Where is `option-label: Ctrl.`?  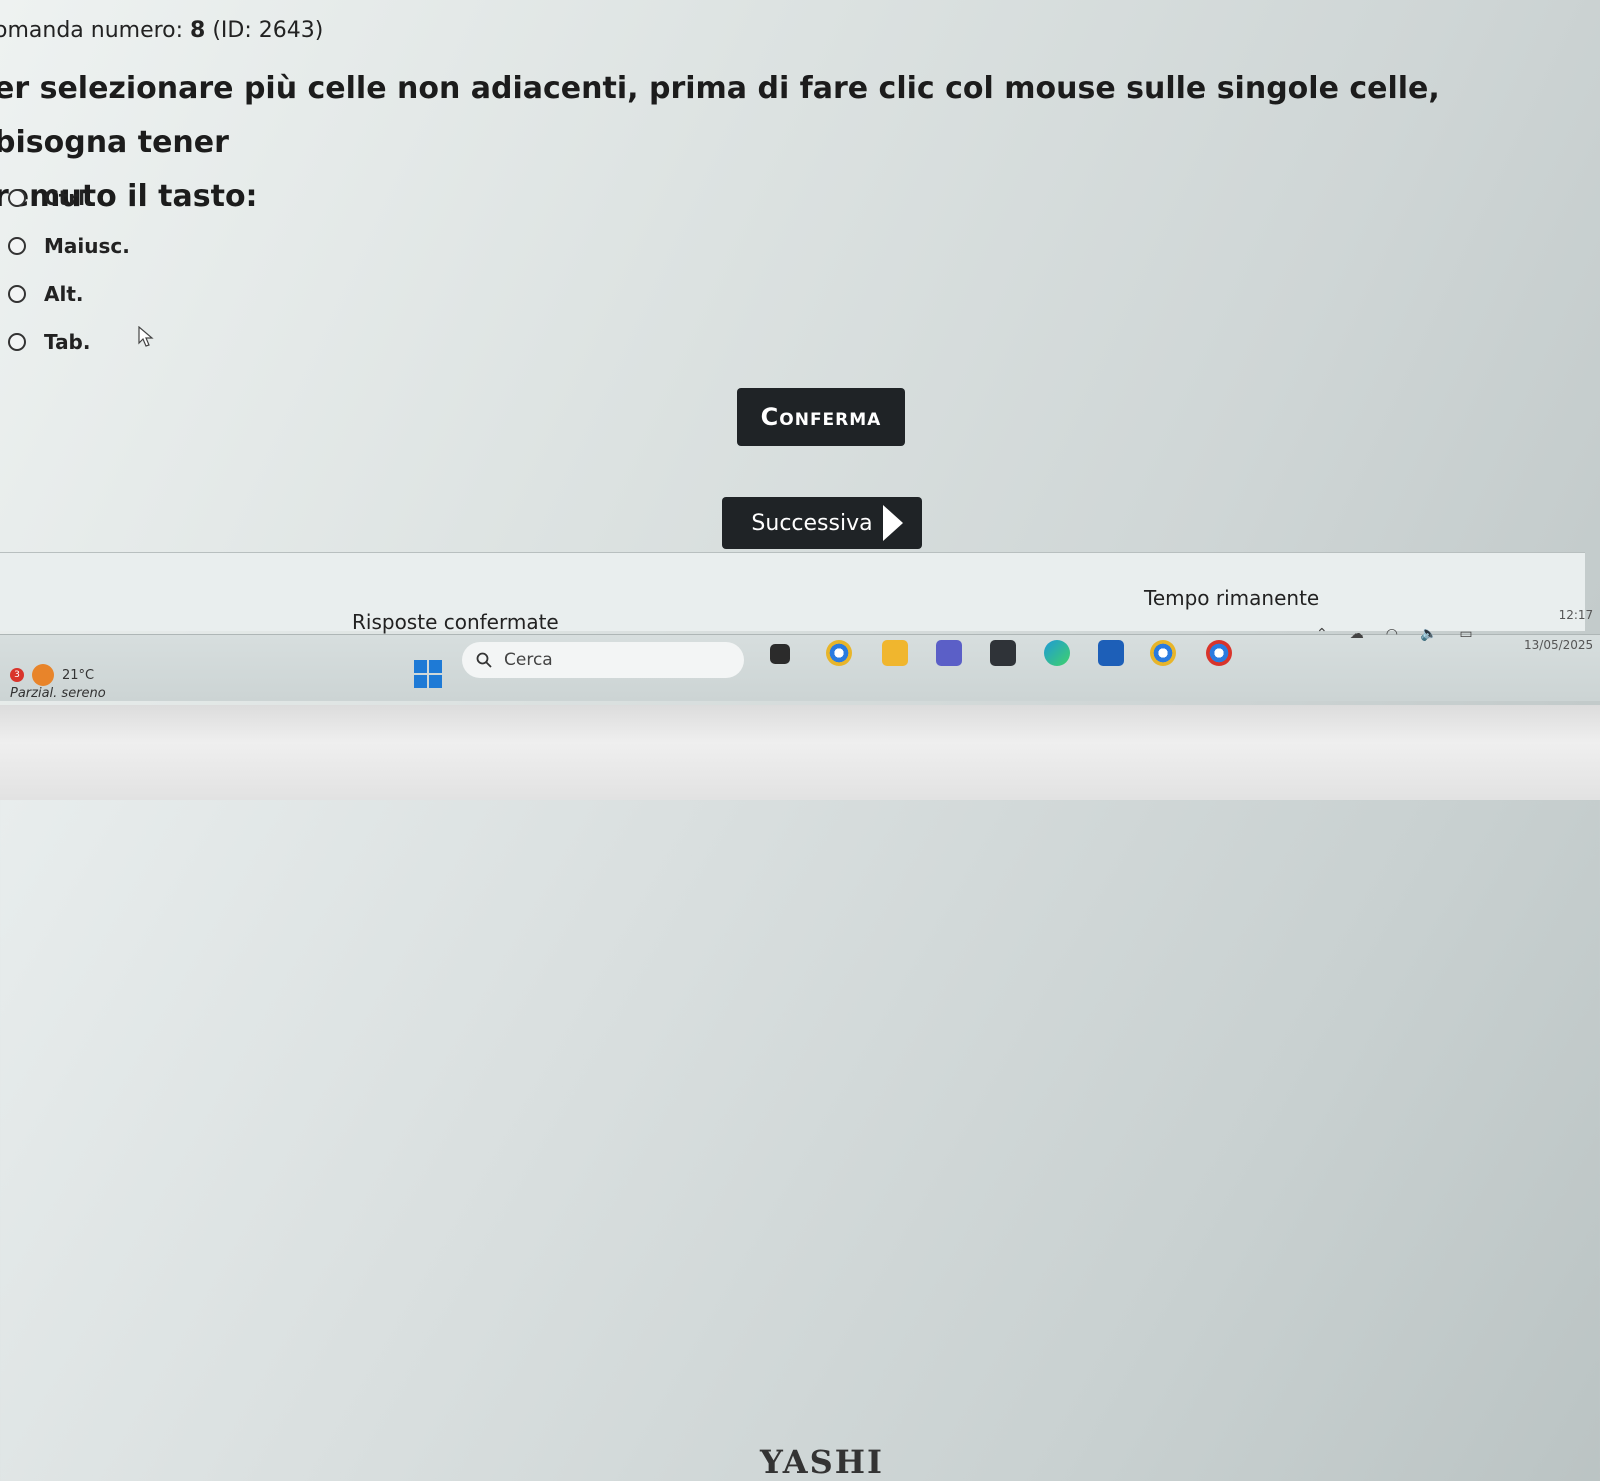 option-label: Ctrl. is located at coordinates (68, 198).